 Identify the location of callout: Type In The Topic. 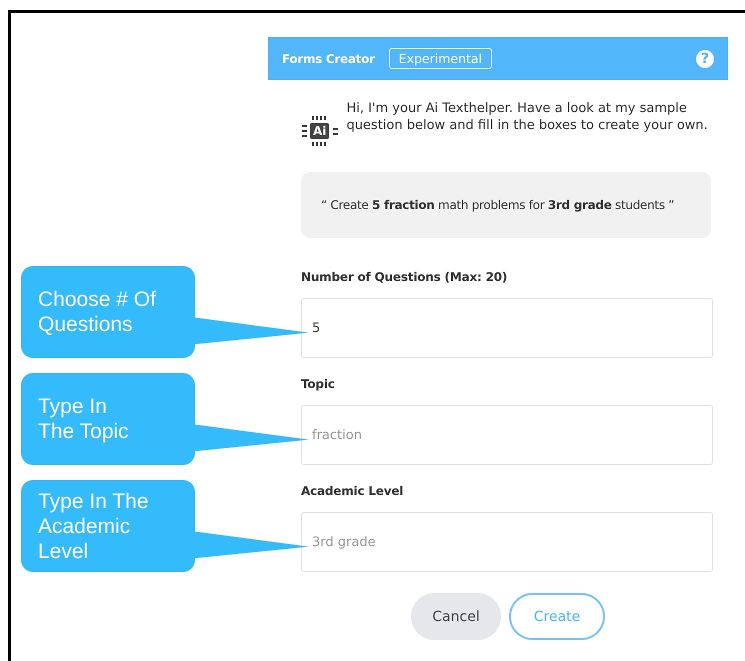
(108, 419).